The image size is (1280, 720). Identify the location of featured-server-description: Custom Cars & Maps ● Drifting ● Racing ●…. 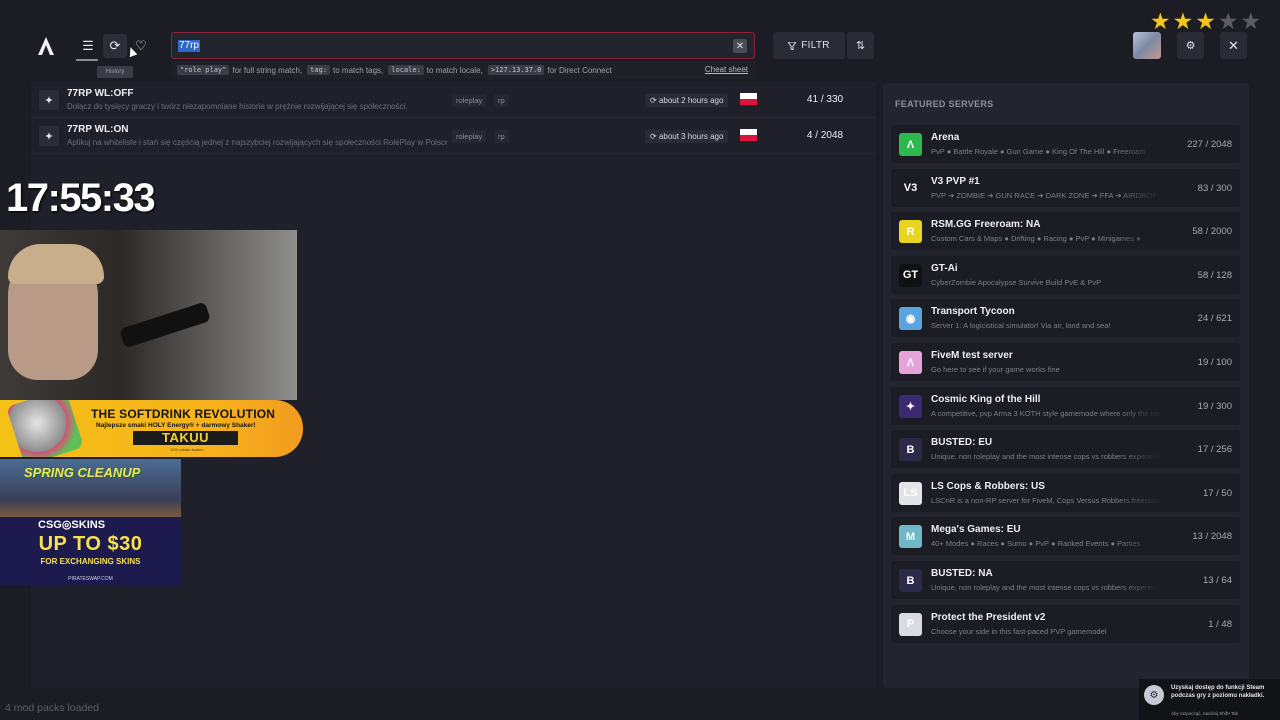
(1036, 239).